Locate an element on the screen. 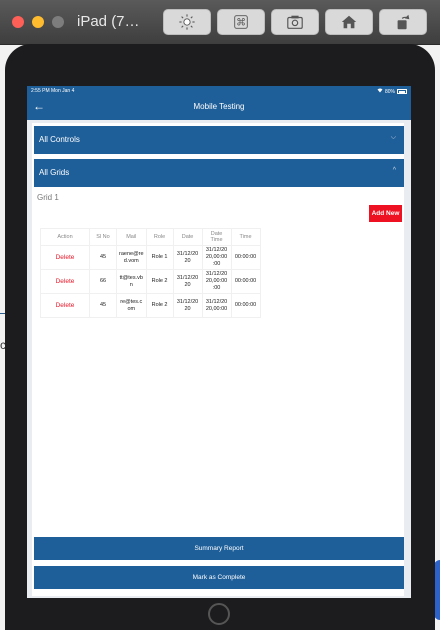  status-bar: 2:55 PM Mon Jan 4 80% is located at coordinates (219, 91).